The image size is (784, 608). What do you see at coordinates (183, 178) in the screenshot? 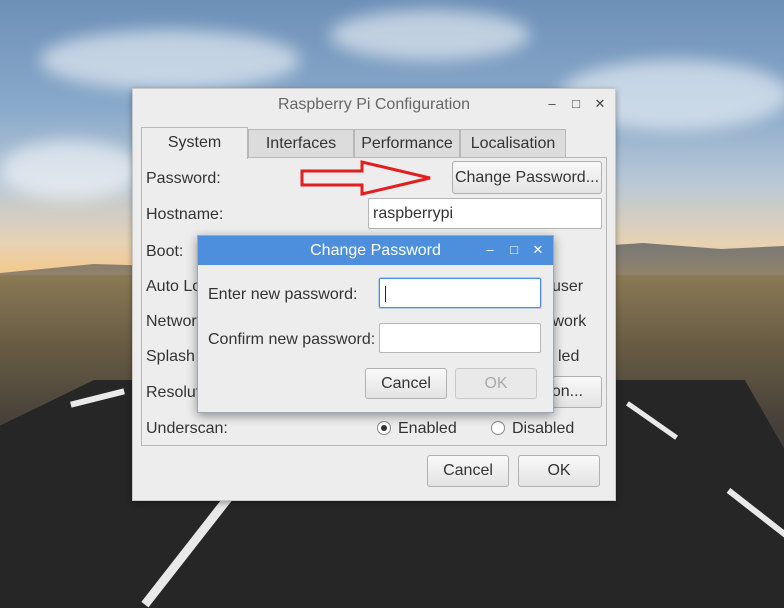
I see `password-label: Password:` at bounding box center [183, 178].